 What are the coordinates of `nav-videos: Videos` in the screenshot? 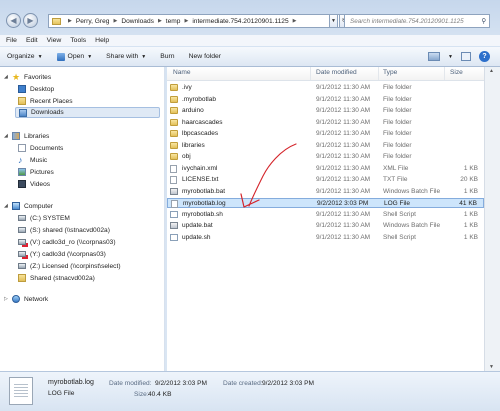 It's located at (34, 184).